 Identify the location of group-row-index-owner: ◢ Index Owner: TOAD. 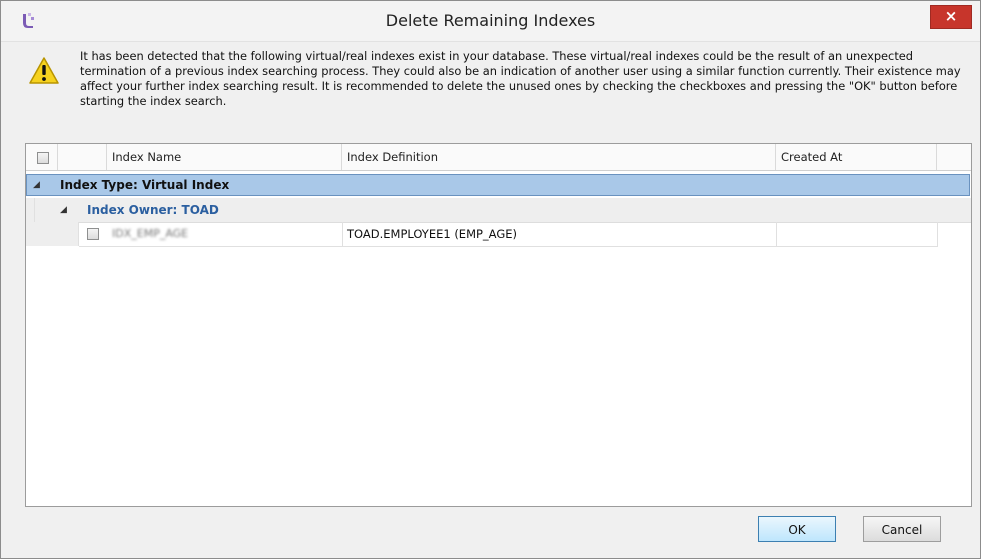
(499, 210).